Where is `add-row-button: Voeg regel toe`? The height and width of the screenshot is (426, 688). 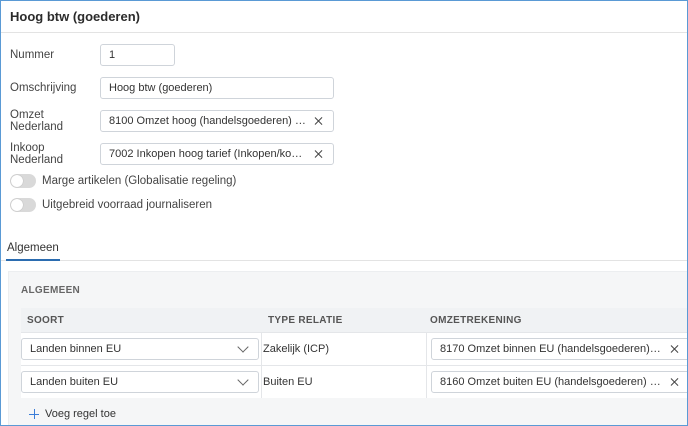
add-row-button: Voeg regel toe is located at coordinates (72, 414).